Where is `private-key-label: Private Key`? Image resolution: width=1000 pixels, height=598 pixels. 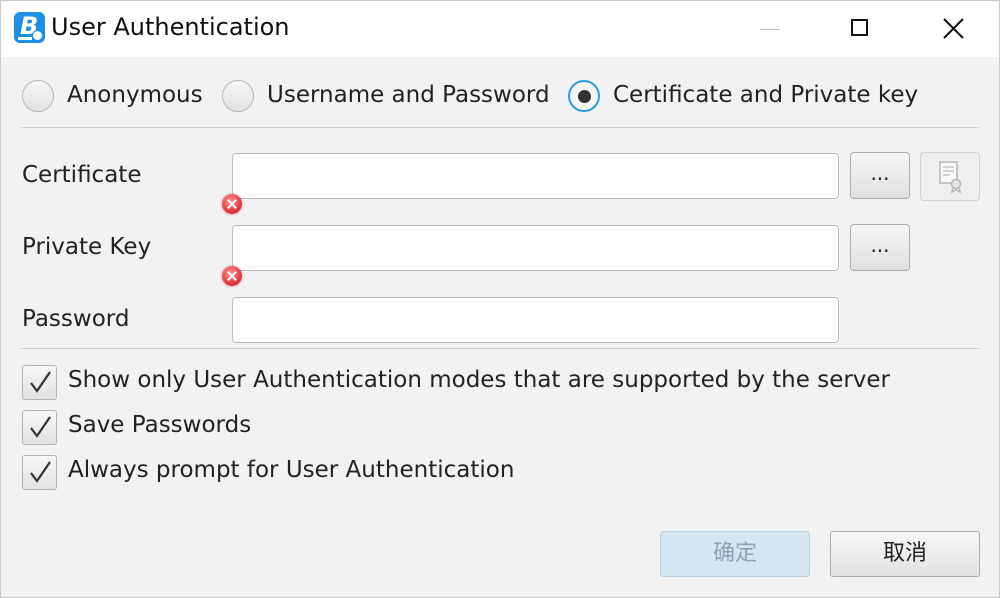
private-key-label: Private Key is located at coordinates (87, 247).